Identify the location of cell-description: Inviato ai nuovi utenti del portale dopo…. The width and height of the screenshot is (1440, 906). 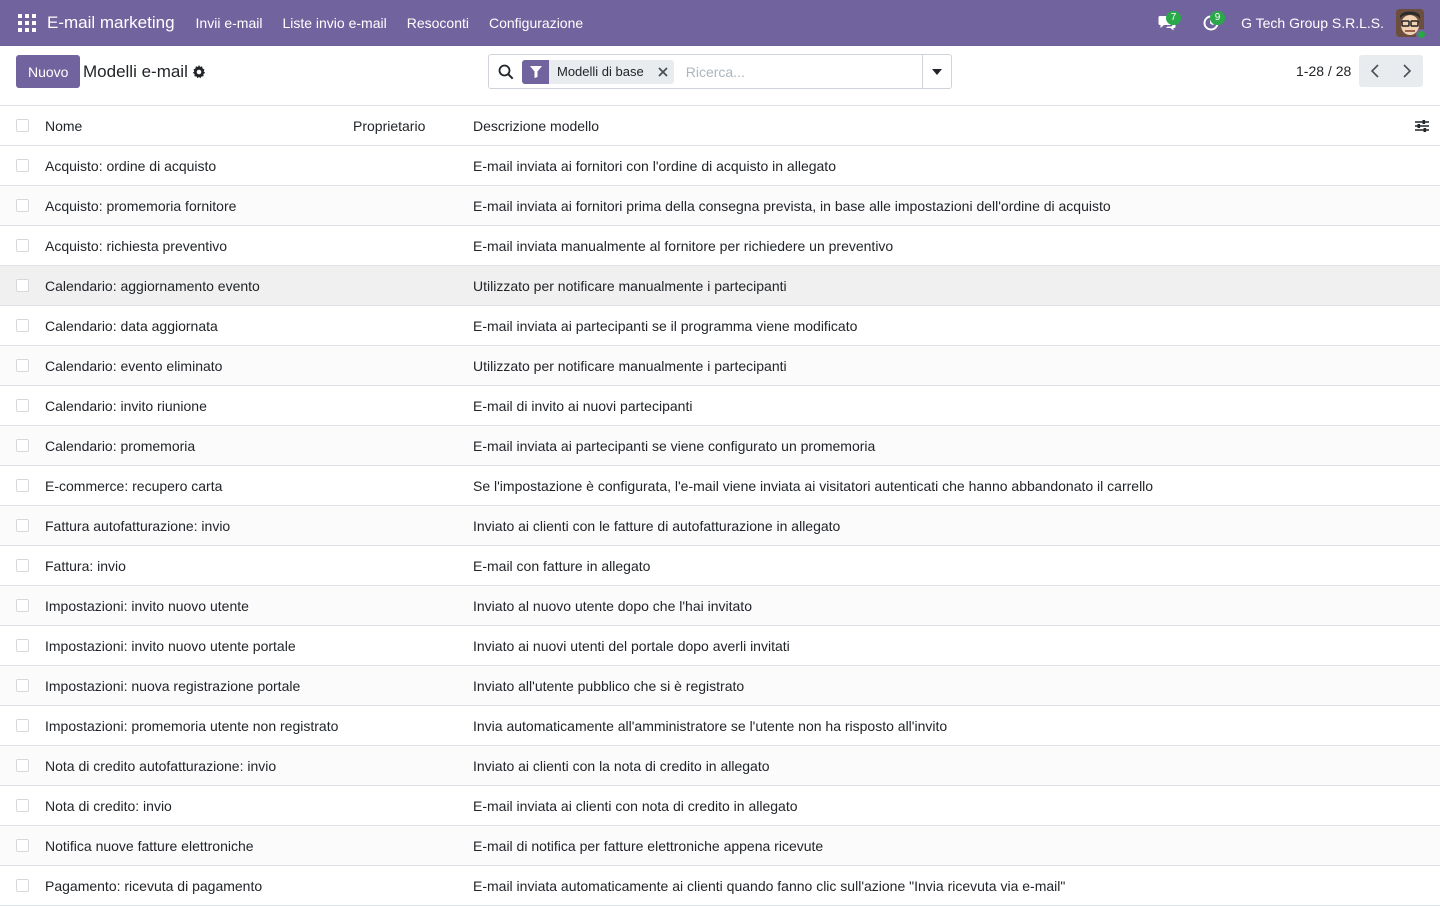
(631, 645).